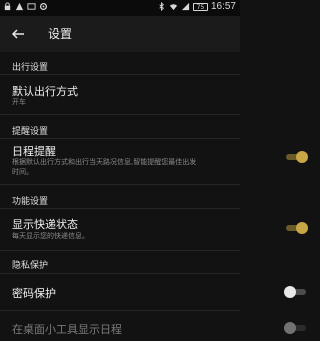 This screenshot has height=341, width=320. Describe the element at coordinates (50, 236) in the screenshot. I see `show-express-desc: 每天显示您的快递信息。` at that location.